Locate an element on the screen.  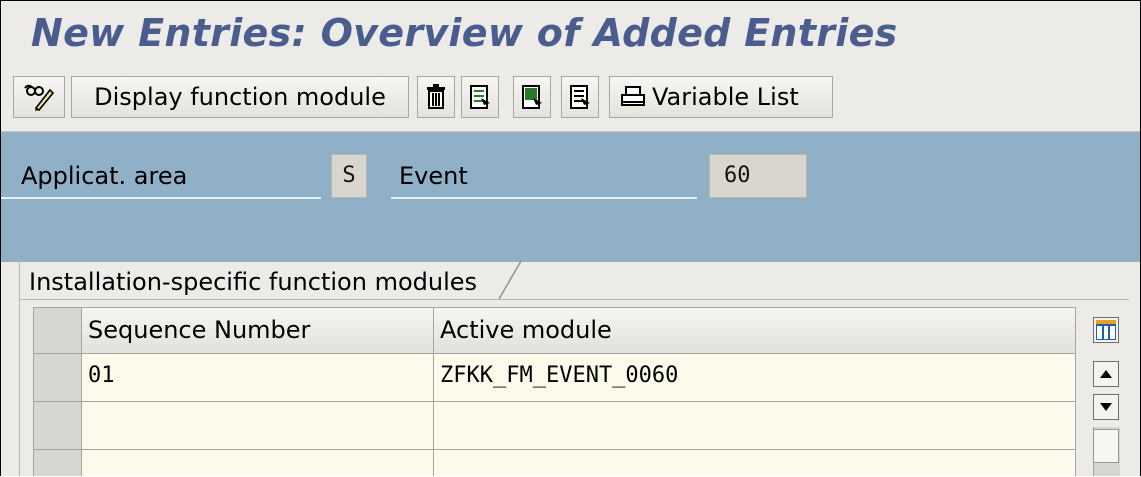
applic-area-label: Applicat. area is located at coordinates (161, 176).